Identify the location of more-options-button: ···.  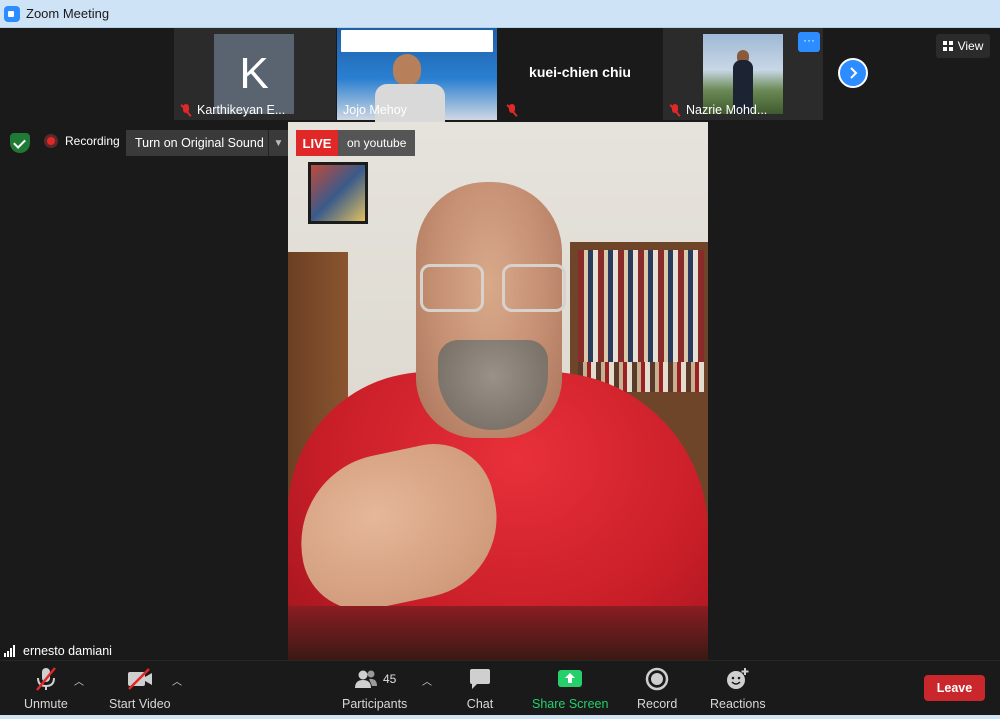
(809, 42).